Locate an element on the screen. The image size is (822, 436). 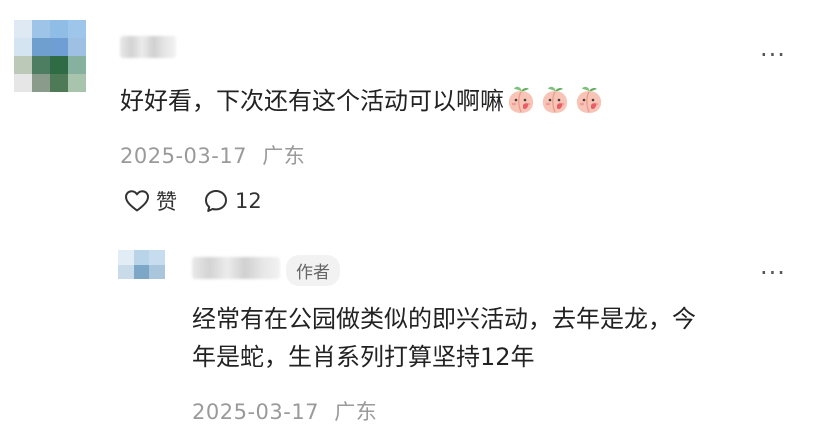
reply-text-line: 经常有在公园做类似的即兴活动，去年是龙，今 is located at coordinates (444, 319).